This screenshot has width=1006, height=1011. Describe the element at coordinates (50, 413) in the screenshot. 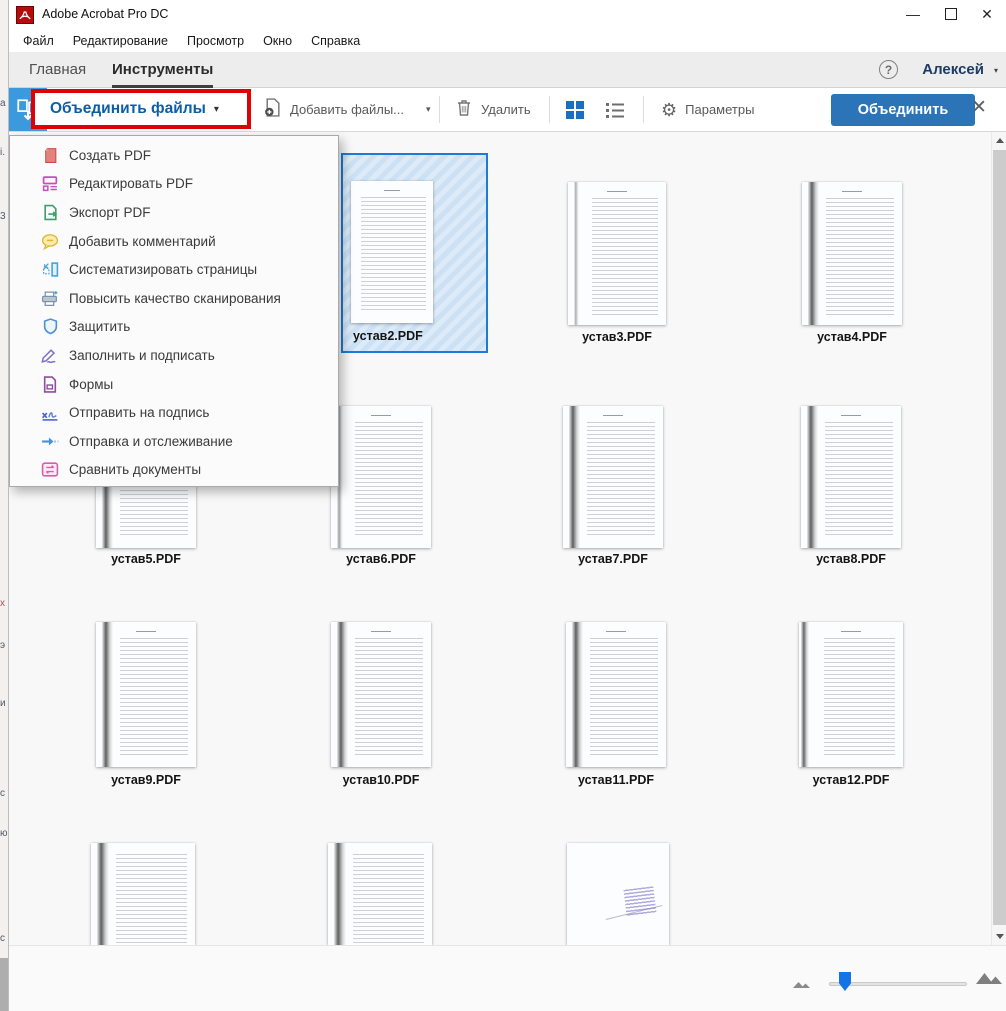

I see `send-signature-icon` at that location.